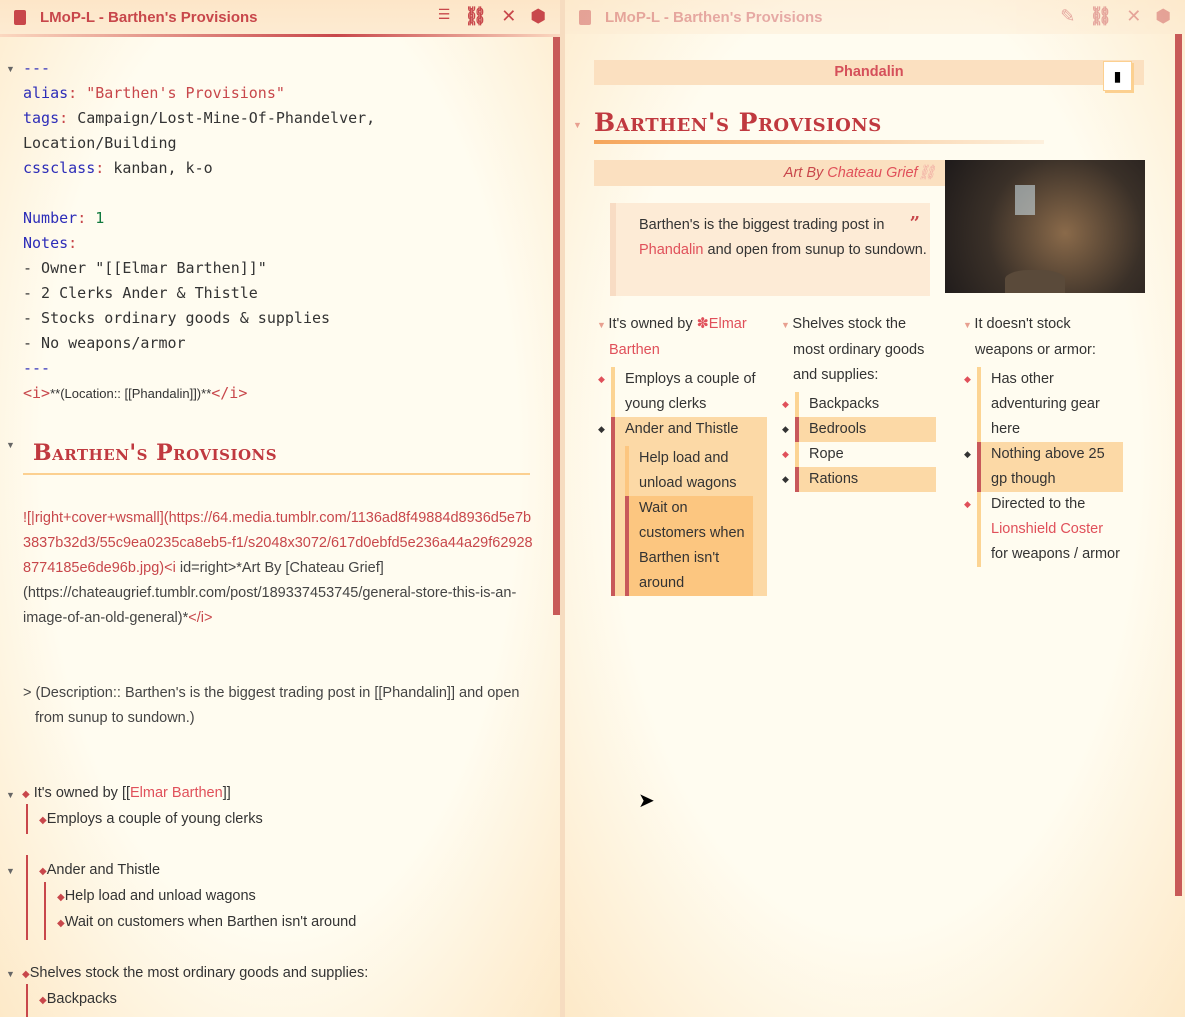  Describe the element at coordinates (838, 429) in the screenshot. I see `list-text: Bedrools` at that location.